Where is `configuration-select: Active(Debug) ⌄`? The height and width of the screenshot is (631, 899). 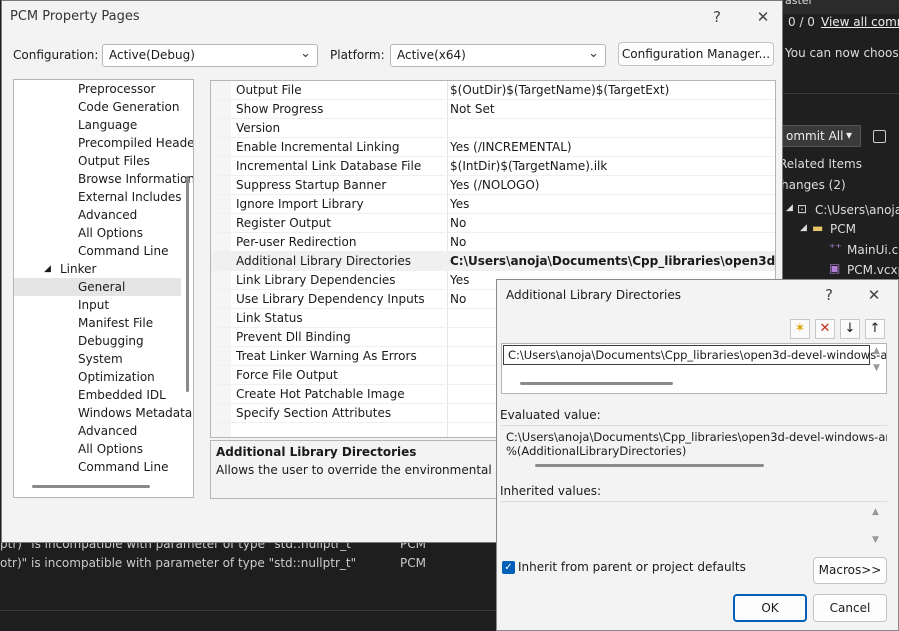 configuration-select: Active(Debug) ⌄ is located at coordinates (210, 55).